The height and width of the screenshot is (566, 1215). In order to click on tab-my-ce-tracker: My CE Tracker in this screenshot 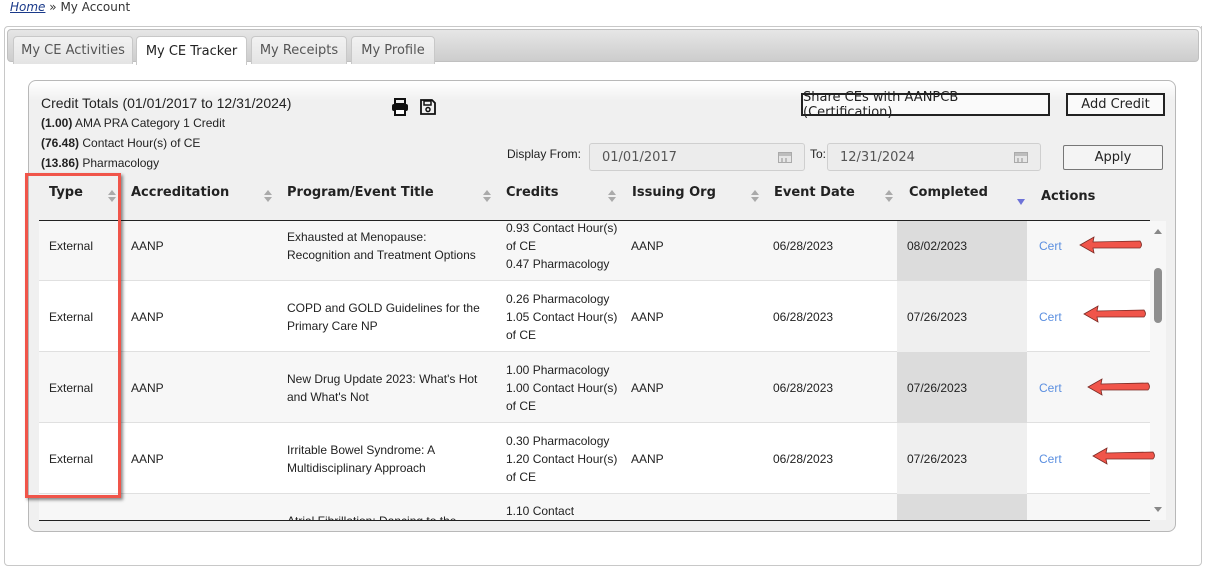, I will do `click(191, 50)`.